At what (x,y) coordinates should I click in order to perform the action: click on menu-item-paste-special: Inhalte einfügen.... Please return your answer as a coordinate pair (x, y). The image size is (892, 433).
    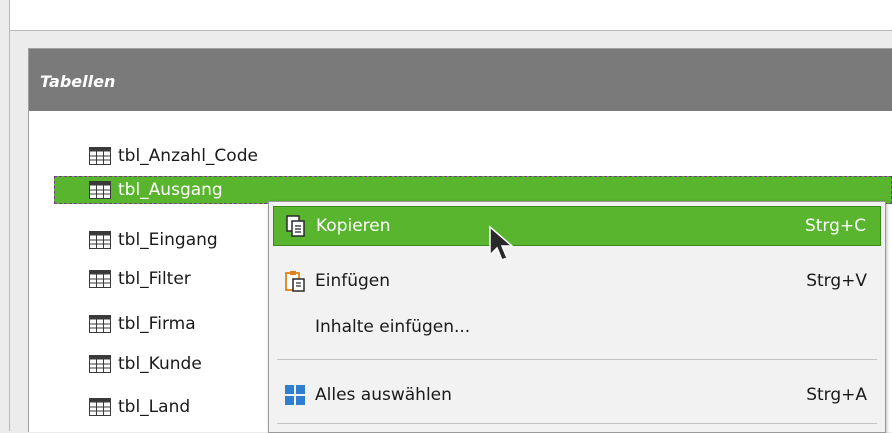
    Looking at the image, I should click on (577, 327).